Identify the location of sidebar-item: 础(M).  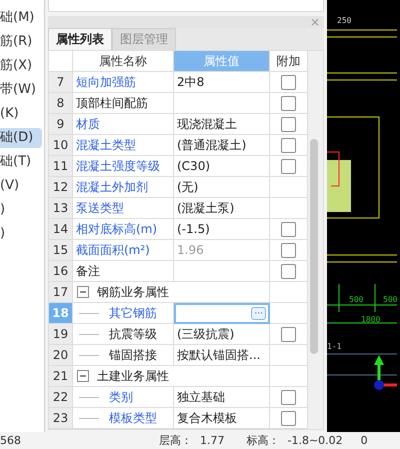
(21, 18).